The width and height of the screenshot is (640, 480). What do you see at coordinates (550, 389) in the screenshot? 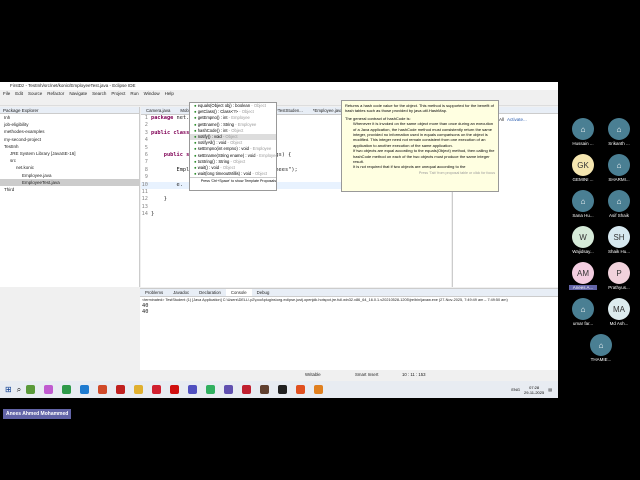
I see `notification-icon: ▤` at bounding box center [550, 389].